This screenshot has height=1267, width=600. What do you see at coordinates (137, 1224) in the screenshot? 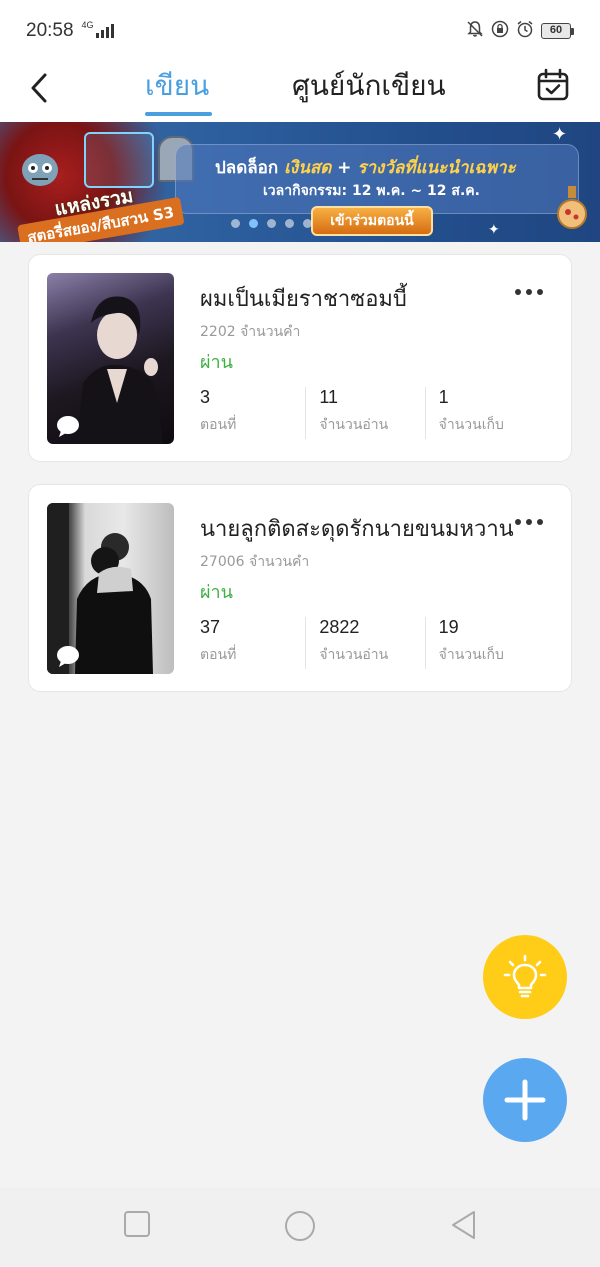
I see `recents-square-icon` at bounding box center [137, 1224].